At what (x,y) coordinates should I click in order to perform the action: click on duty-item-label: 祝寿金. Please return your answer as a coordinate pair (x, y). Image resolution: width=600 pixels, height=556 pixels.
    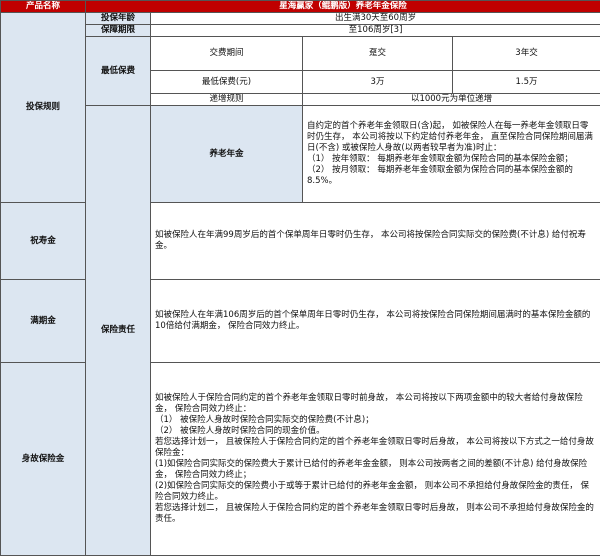
    Looking at the image, I should click on (43, 241).